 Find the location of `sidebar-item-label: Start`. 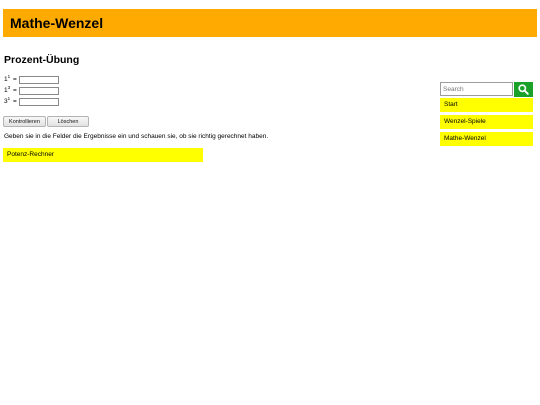

sidebar-item-label: Start is located at coordinates (451, 104).